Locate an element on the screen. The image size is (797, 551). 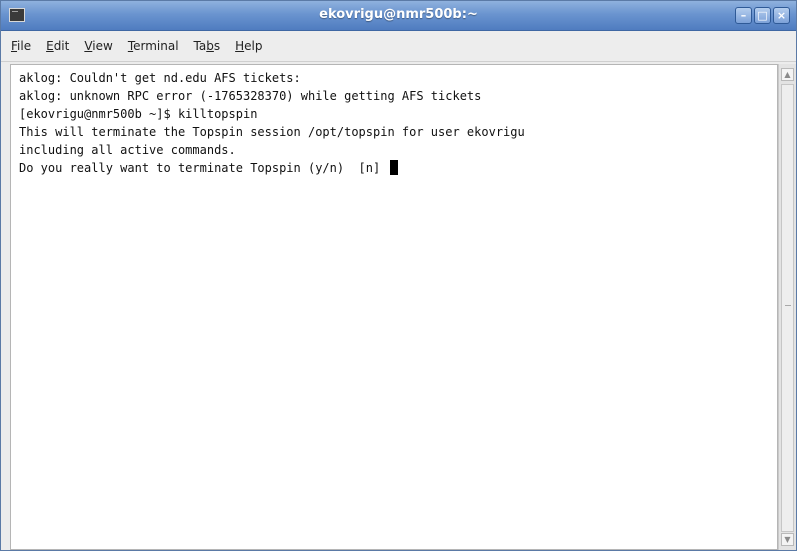
menu-view: View is located at coordinates (98, 46).